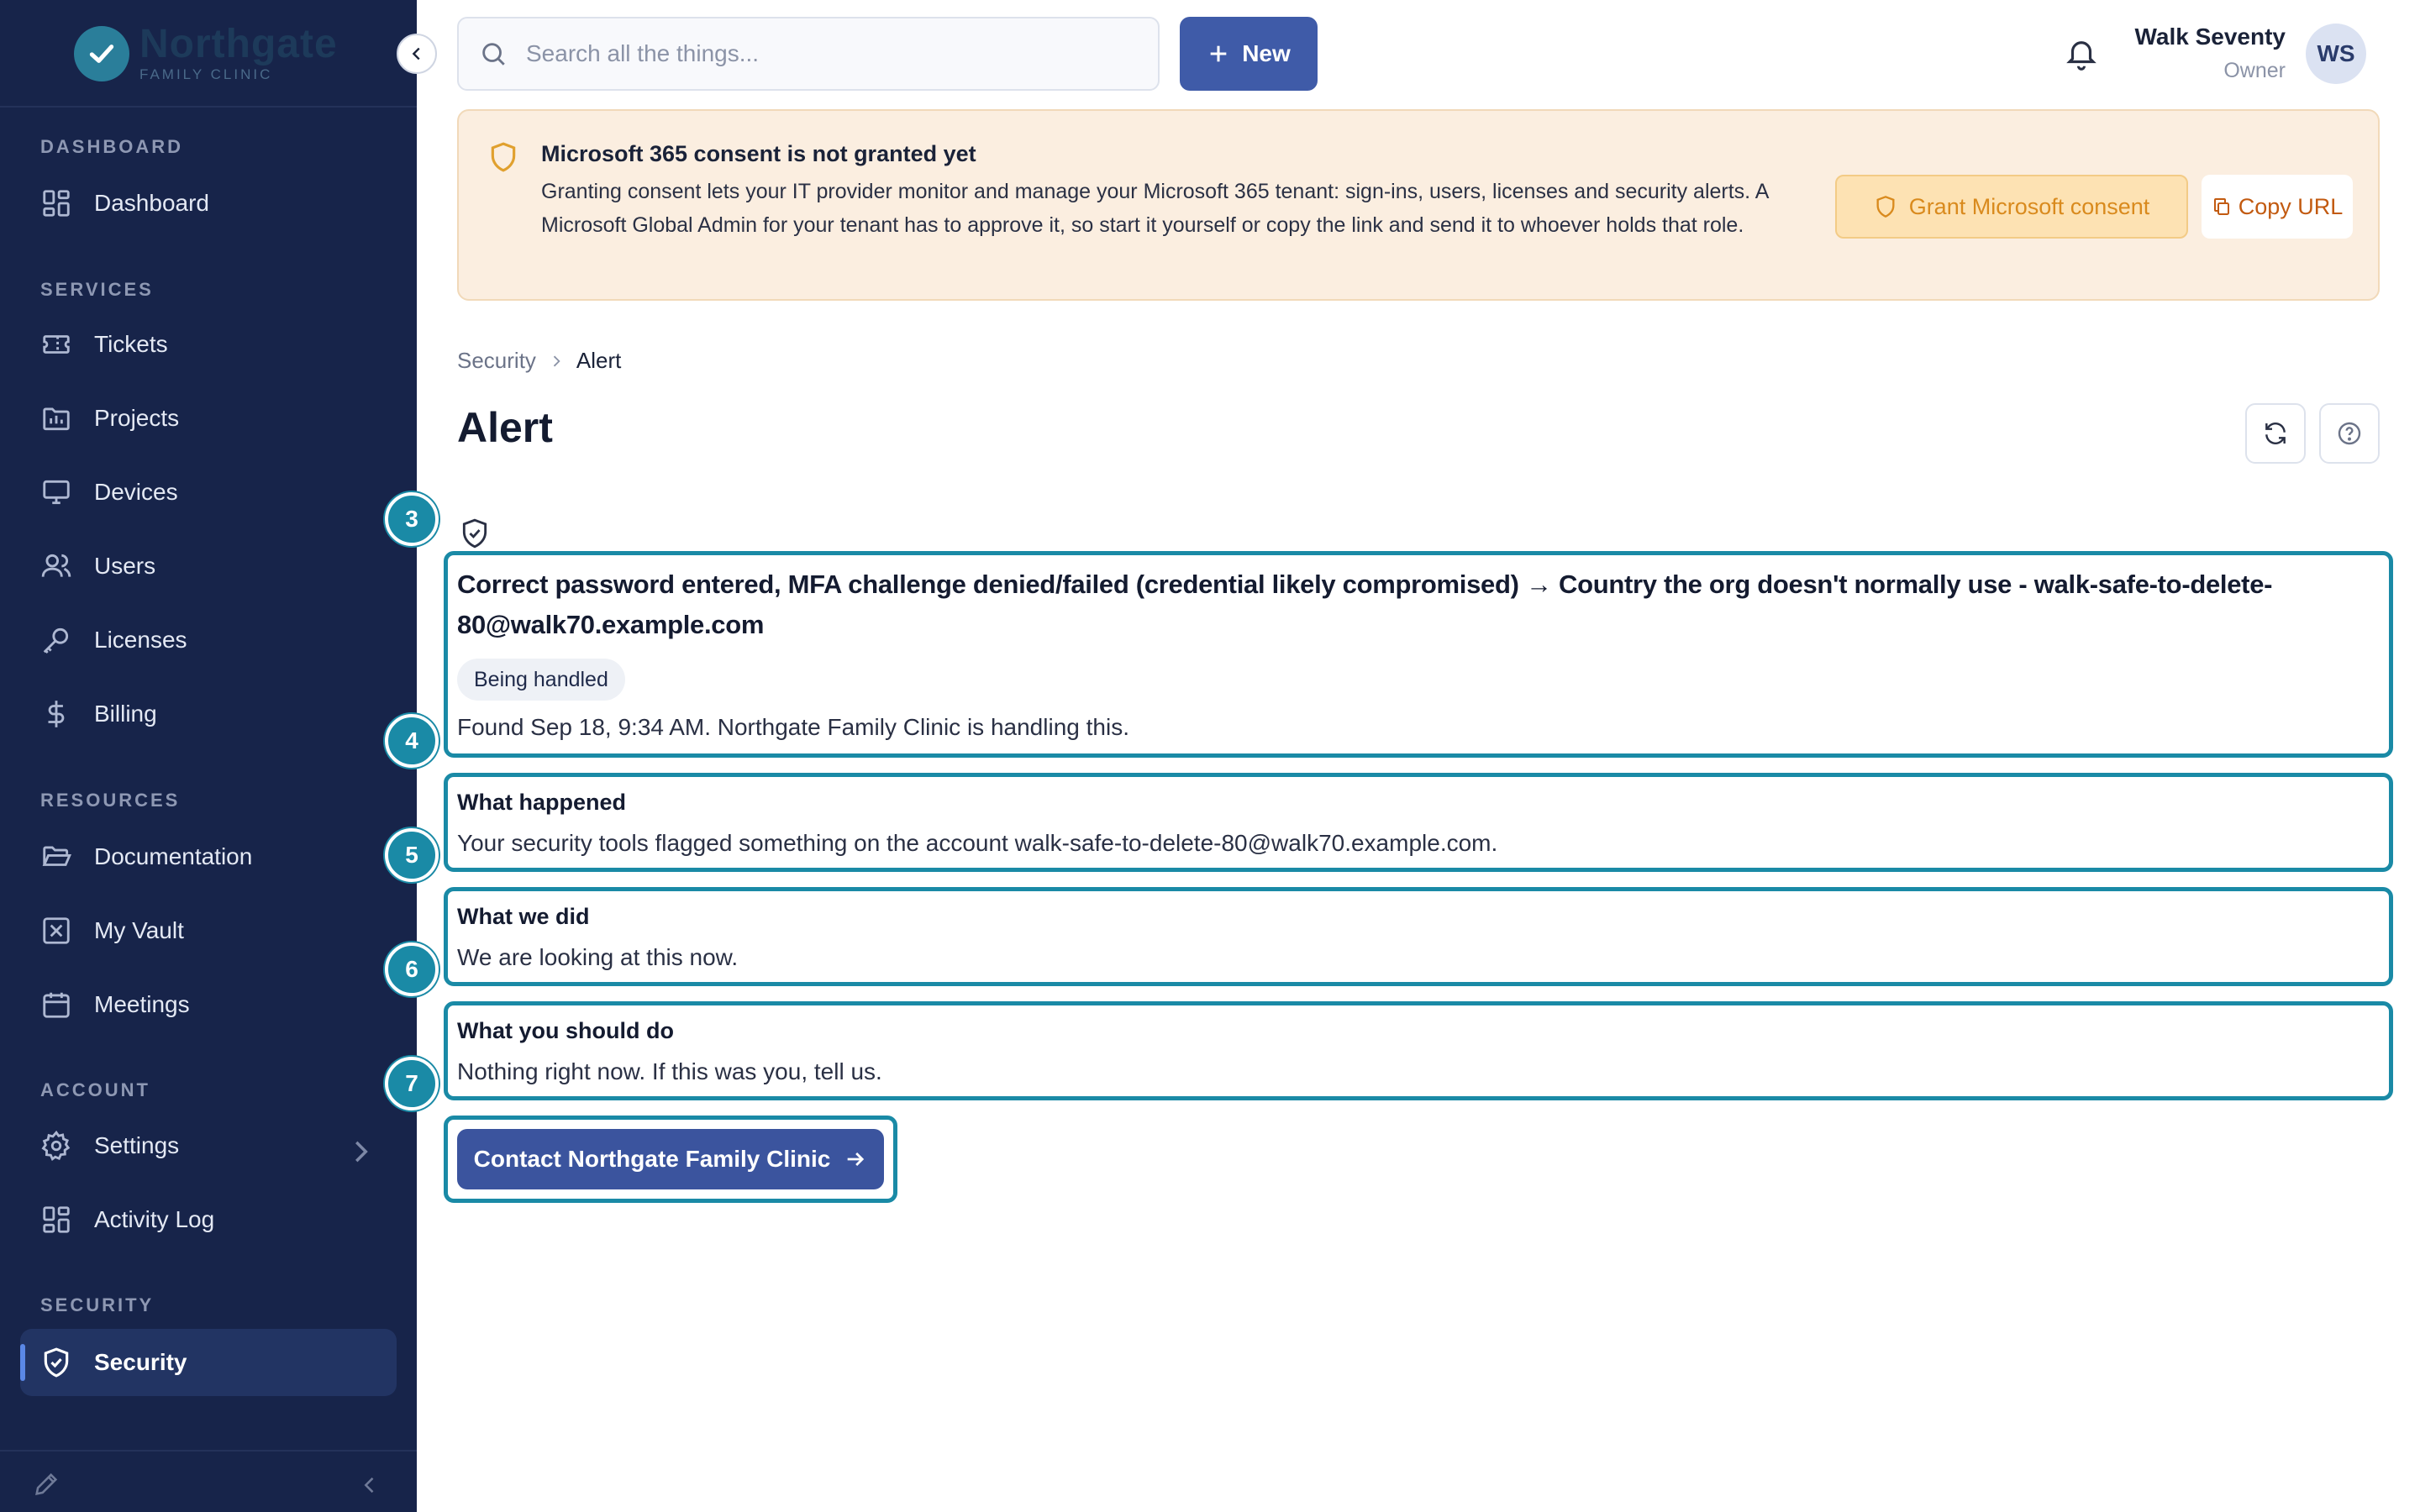 The width and height of the screenshot is (2420, 1512). What do you see at coordinates (496, 361) in the screenshot?
I see `breadcrumb-security-link: Security` at bounding box center [496, 361].